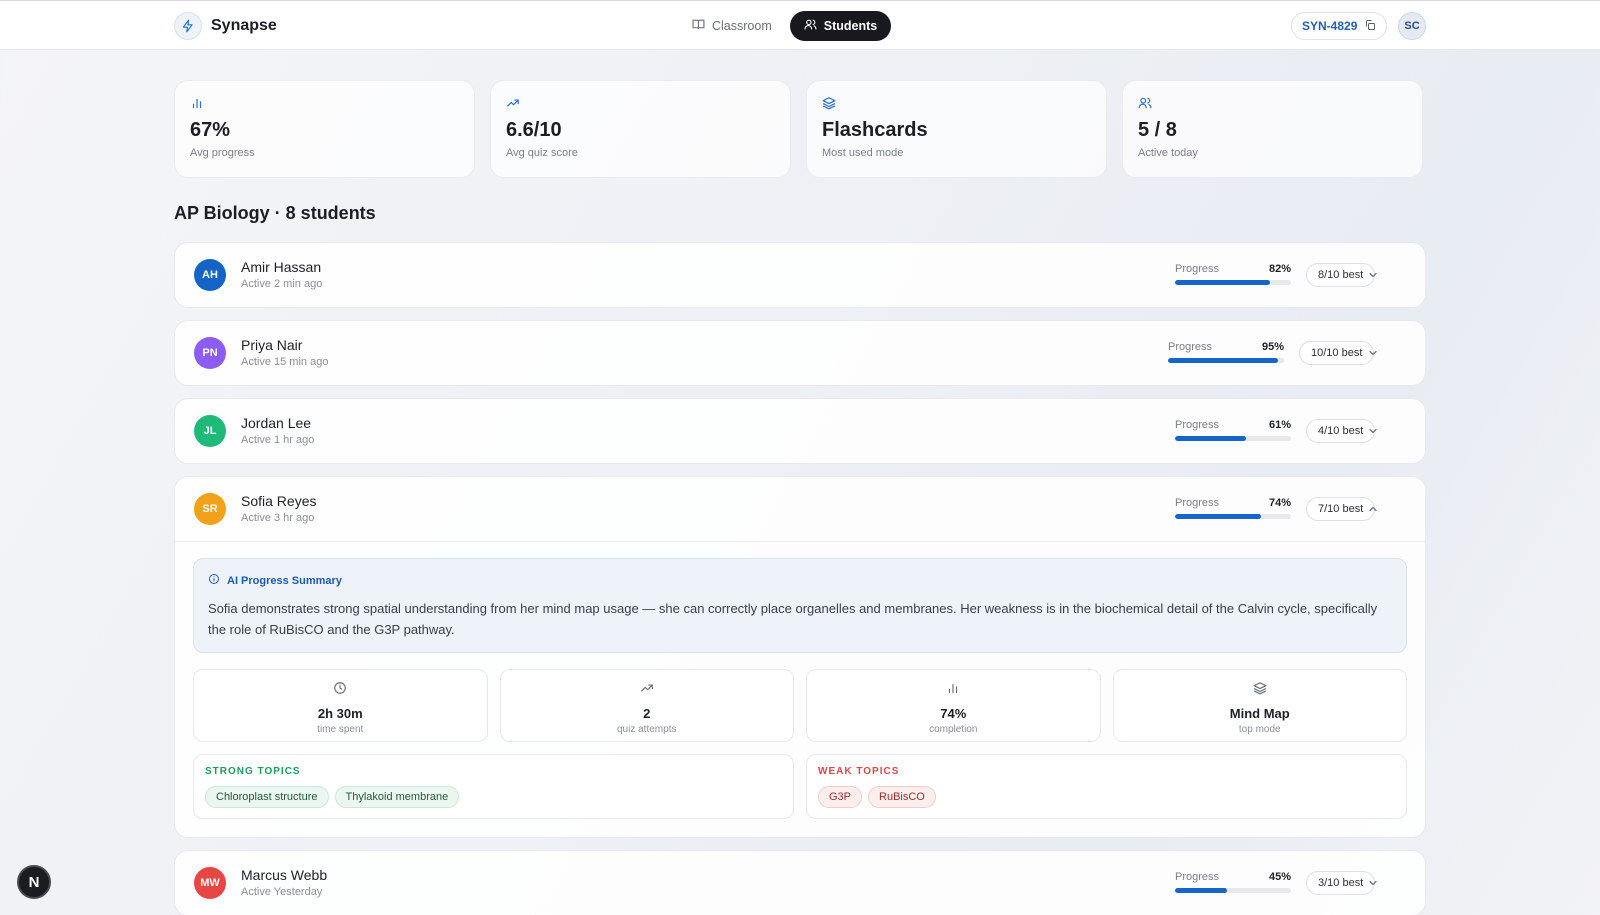 This screenshot has height=915, width=1600. Describe the element at coordinates (278, 440) in the screenshot. I see `student-last-active: Active 1 hr ago` at that location.